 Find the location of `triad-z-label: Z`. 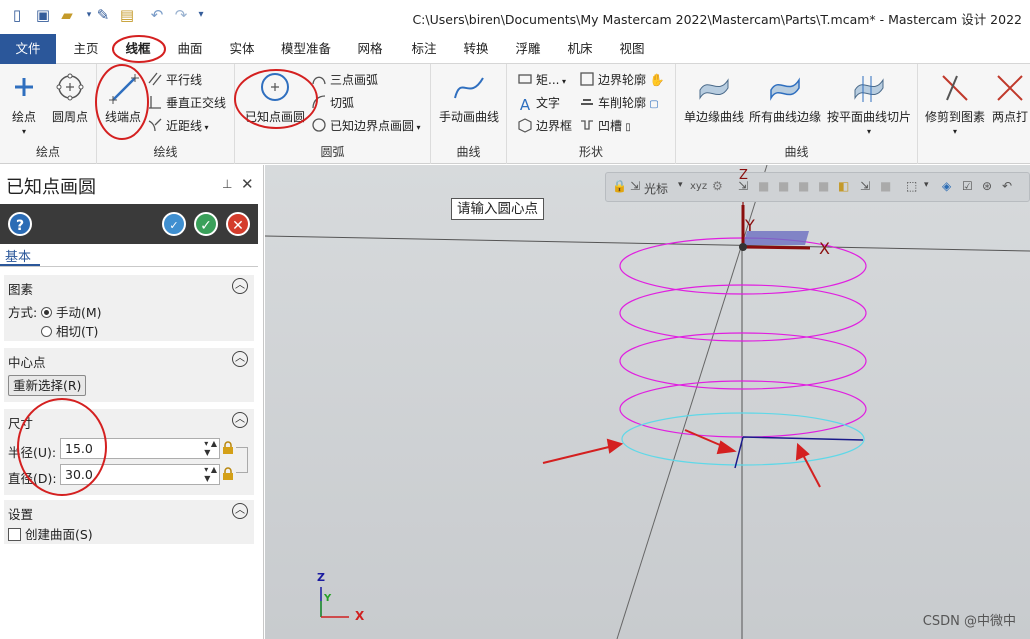

triad-z-label: Z is located at coordinates (321, 577).